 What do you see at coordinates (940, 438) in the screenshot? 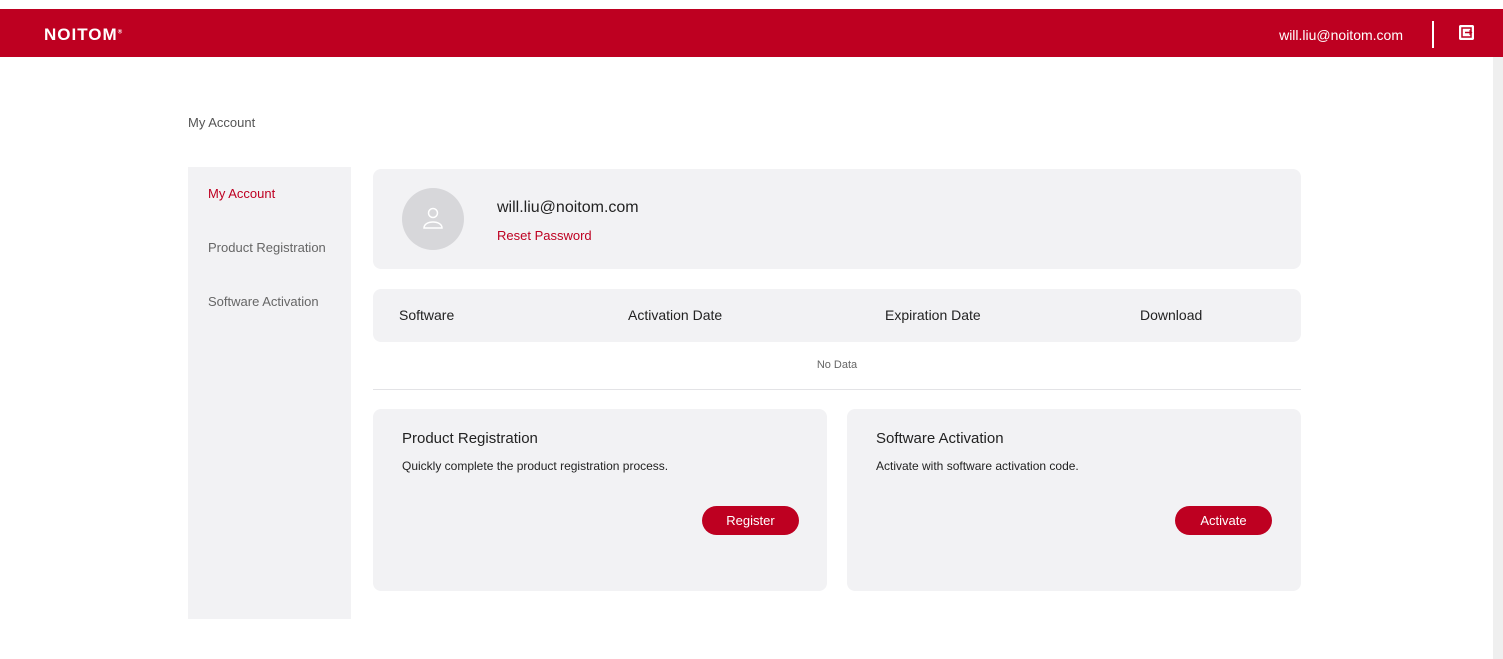
I see `card-title: Software Activation` at bounding box center [940, 438].